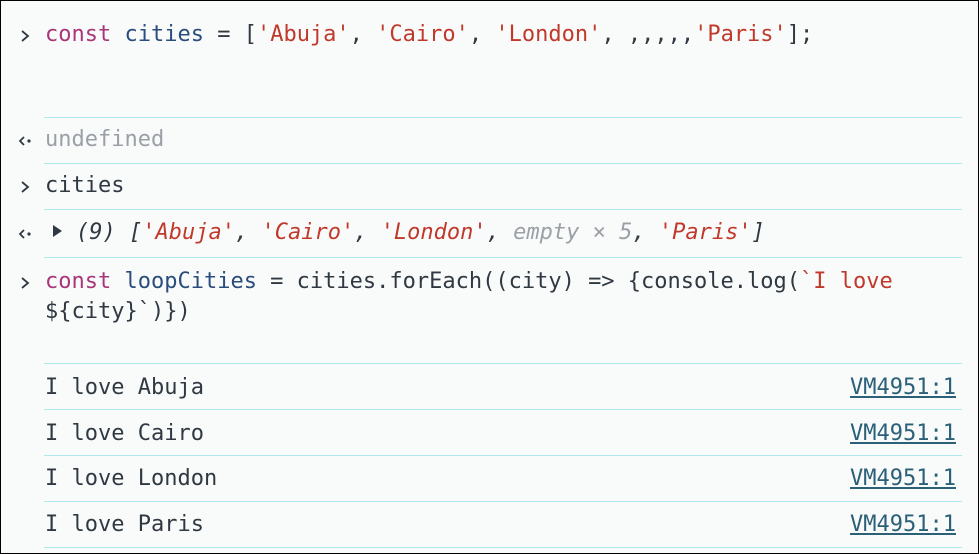  What do you see at coordinates (230, 34) in the screenshot?
I see `code-text: = [` at bounding box center [230, 34].